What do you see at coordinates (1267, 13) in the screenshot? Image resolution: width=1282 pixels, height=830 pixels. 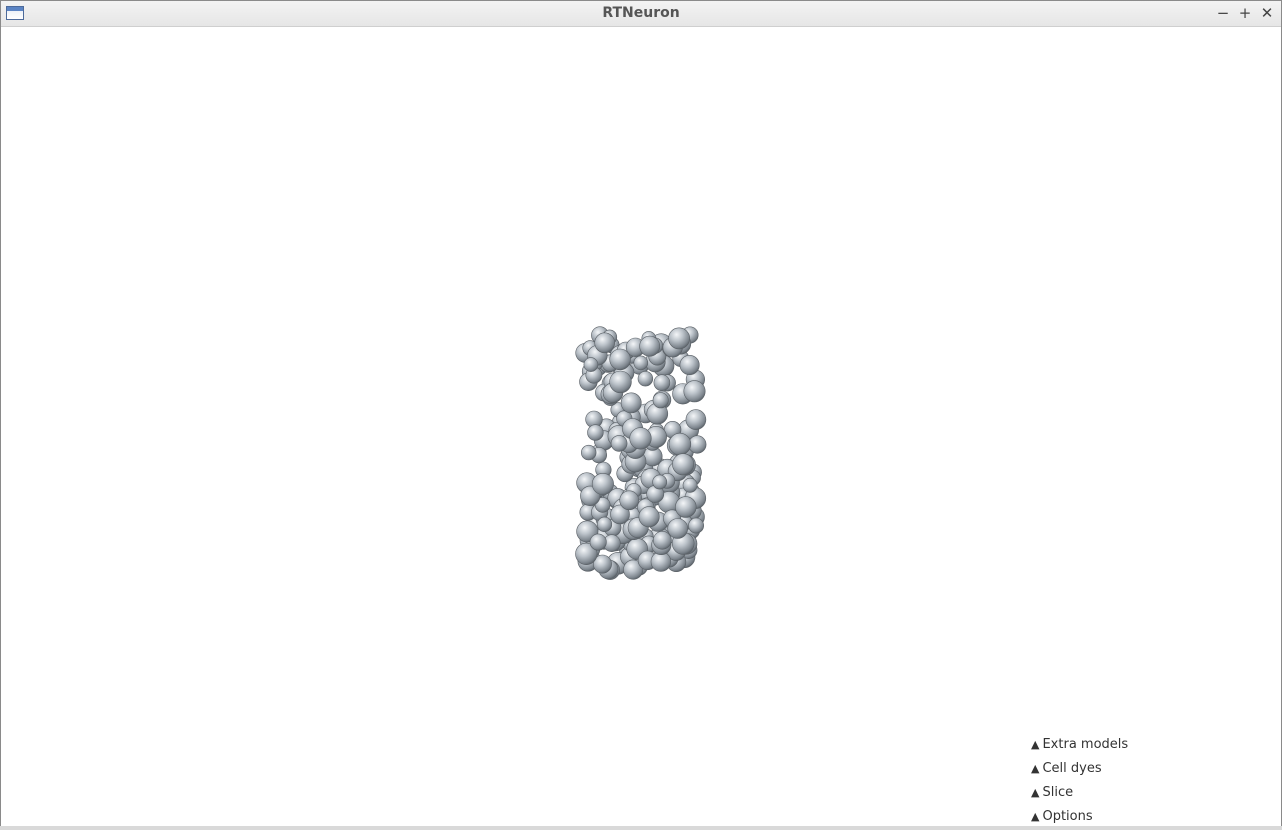 I see `close-button: ✕` at bounding box center [1267, 13].